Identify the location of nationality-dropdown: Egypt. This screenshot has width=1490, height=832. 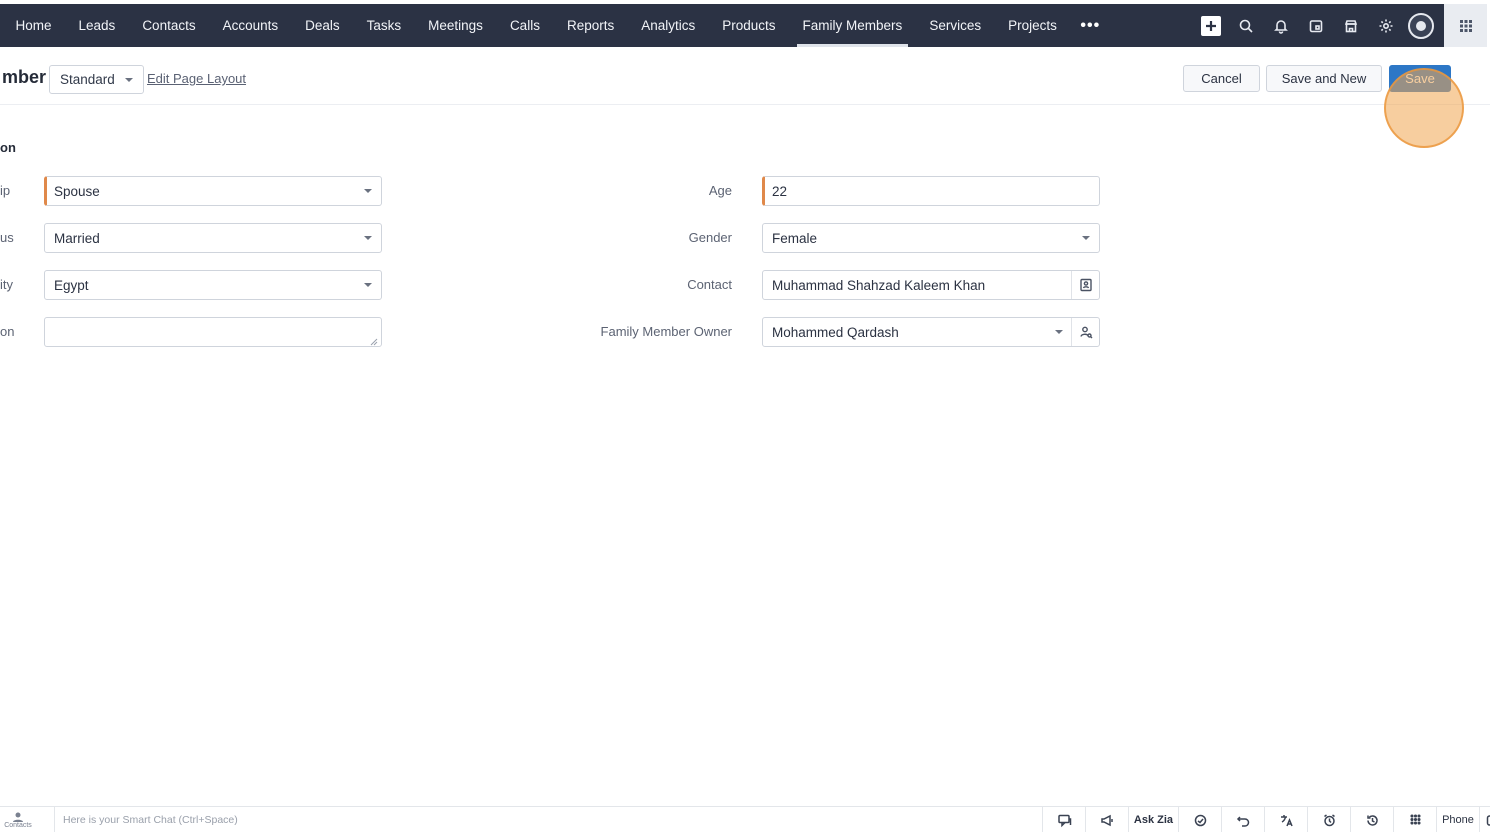
(213, 285).